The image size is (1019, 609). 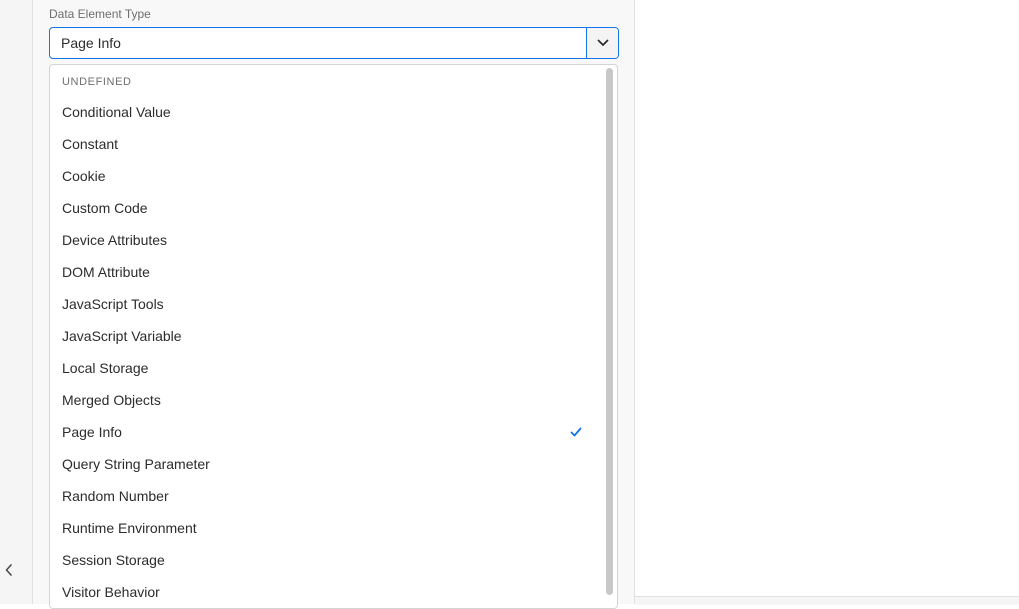 I want to click on option-label: Random Number, so click(x=115, y=496).